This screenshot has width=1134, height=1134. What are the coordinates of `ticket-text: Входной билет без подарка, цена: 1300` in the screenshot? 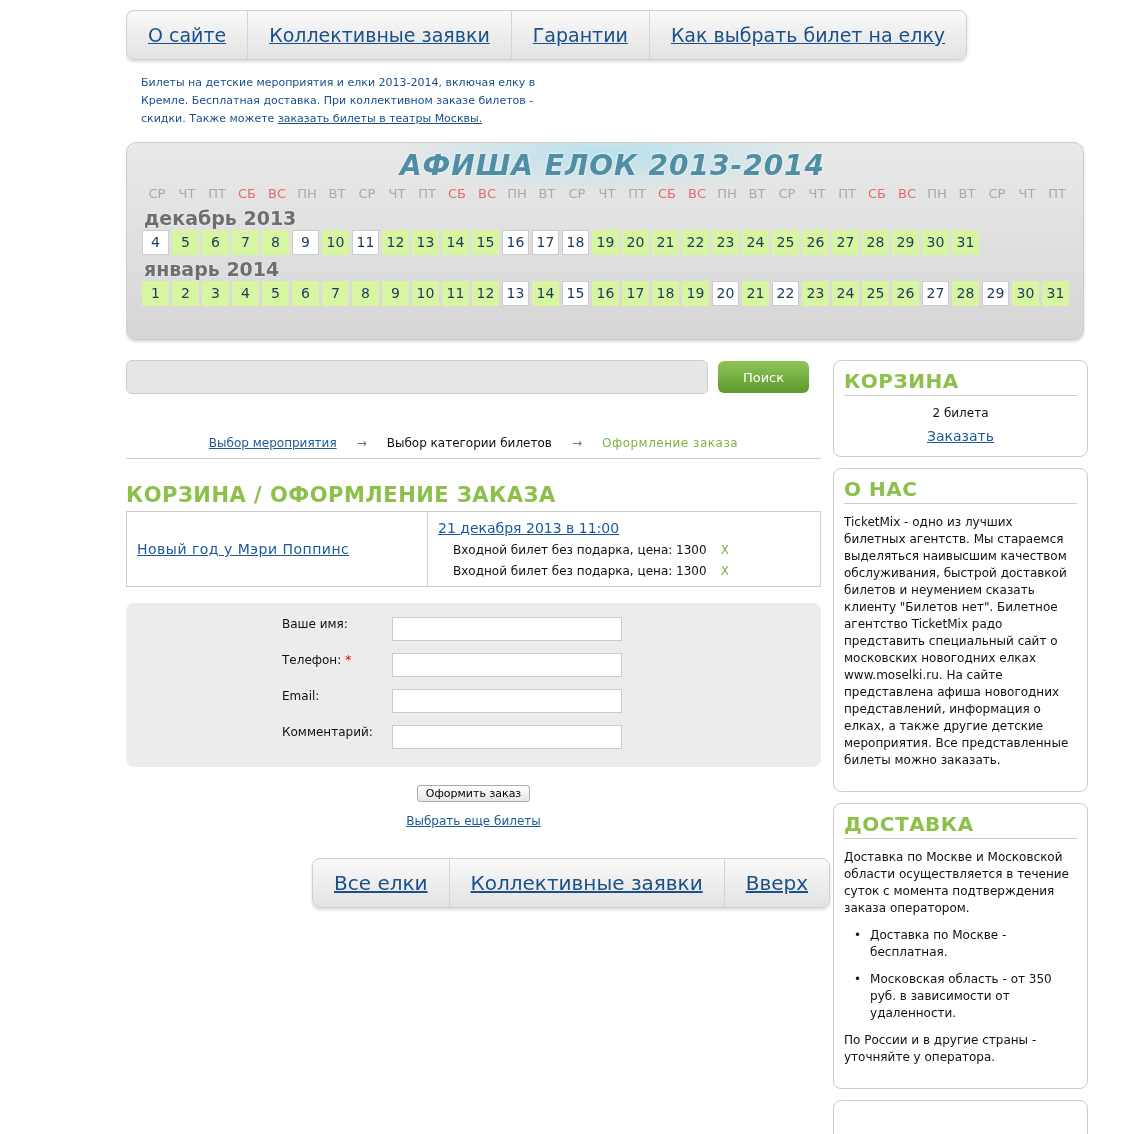 It's located at (580, 571).